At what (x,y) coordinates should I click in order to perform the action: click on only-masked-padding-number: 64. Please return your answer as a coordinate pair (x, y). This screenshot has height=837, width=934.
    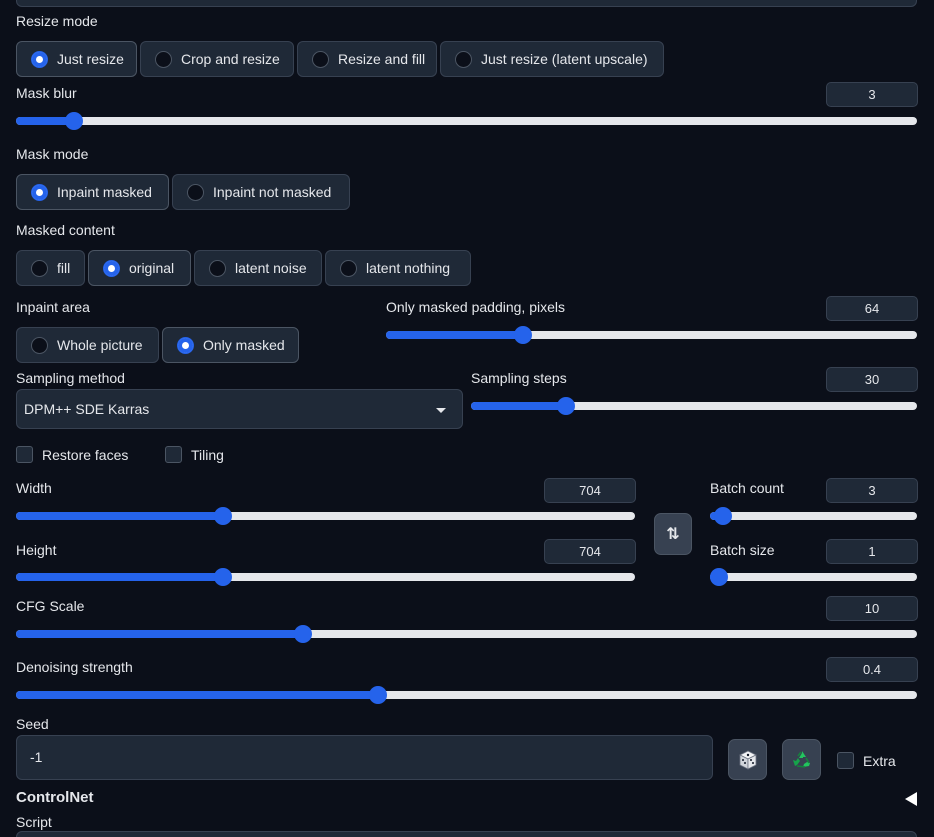
    Looking at the image, I should click on (872, 308).